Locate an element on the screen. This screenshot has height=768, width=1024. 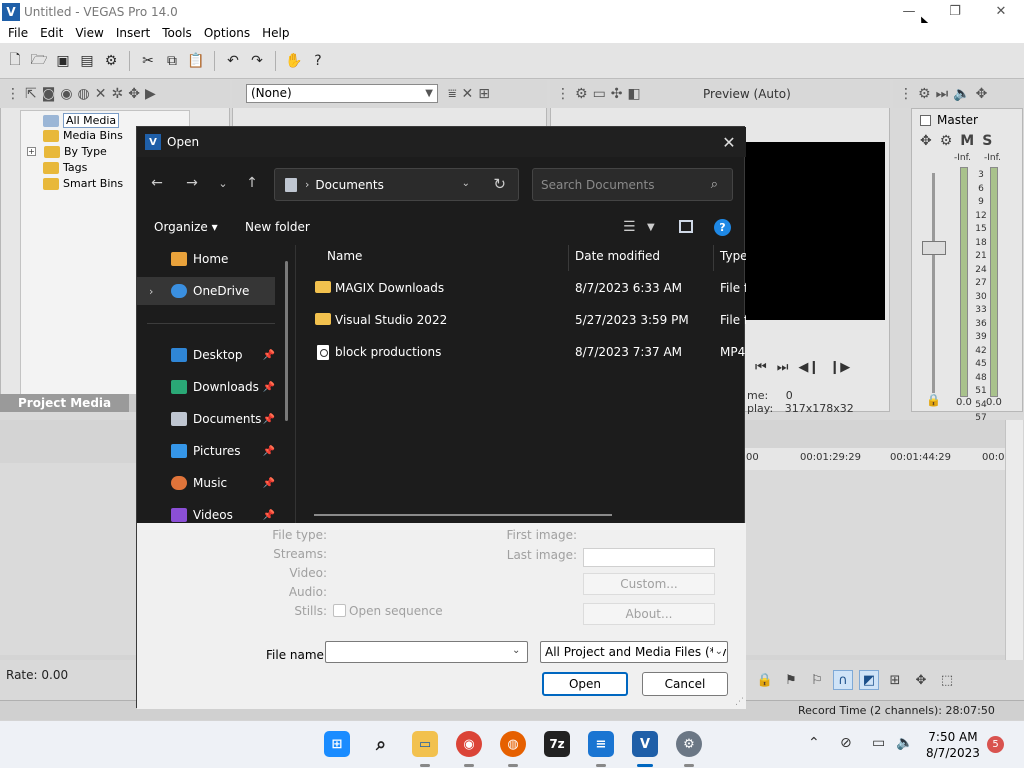
file-row: MAGIX Downloads 8/7/2023 6:33 AM File fo is located at coordinates (521, 289).